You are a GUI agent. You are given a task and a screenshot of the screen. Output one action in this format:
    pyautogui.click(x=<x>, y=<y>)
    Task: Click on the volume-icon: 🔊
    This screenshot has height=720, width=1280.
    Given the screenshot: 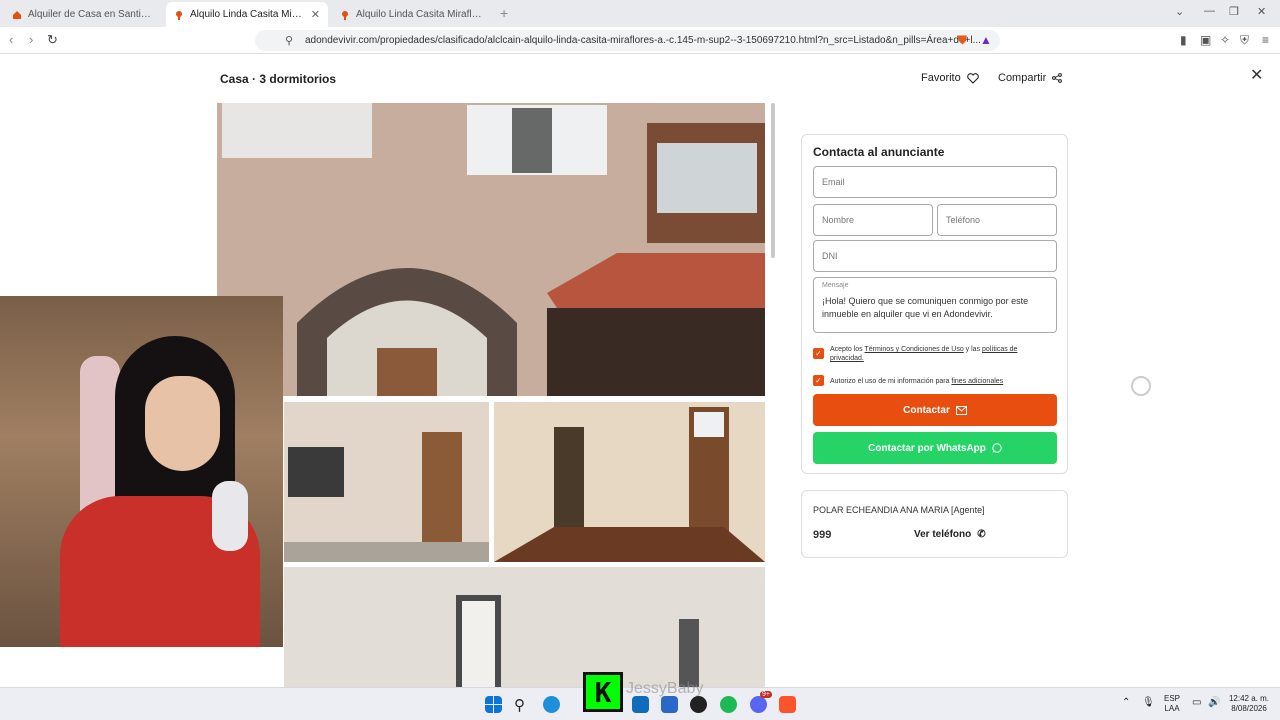 What is the action you would take?
    pyautogui.click(x=1214, y=703)
    